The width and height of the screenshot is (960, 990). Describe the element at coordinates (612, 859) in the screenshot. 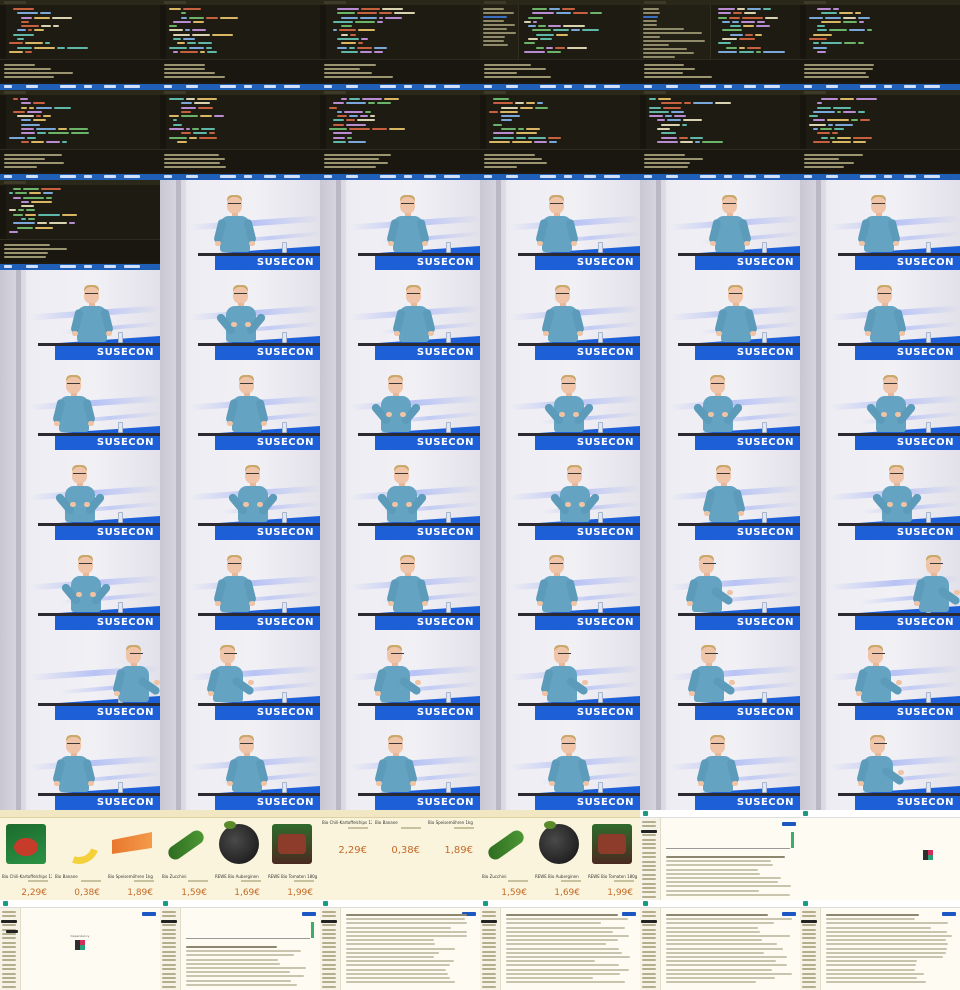

I see `product-card: REWE Bio Tomaten 180g 1,99€` at that location.